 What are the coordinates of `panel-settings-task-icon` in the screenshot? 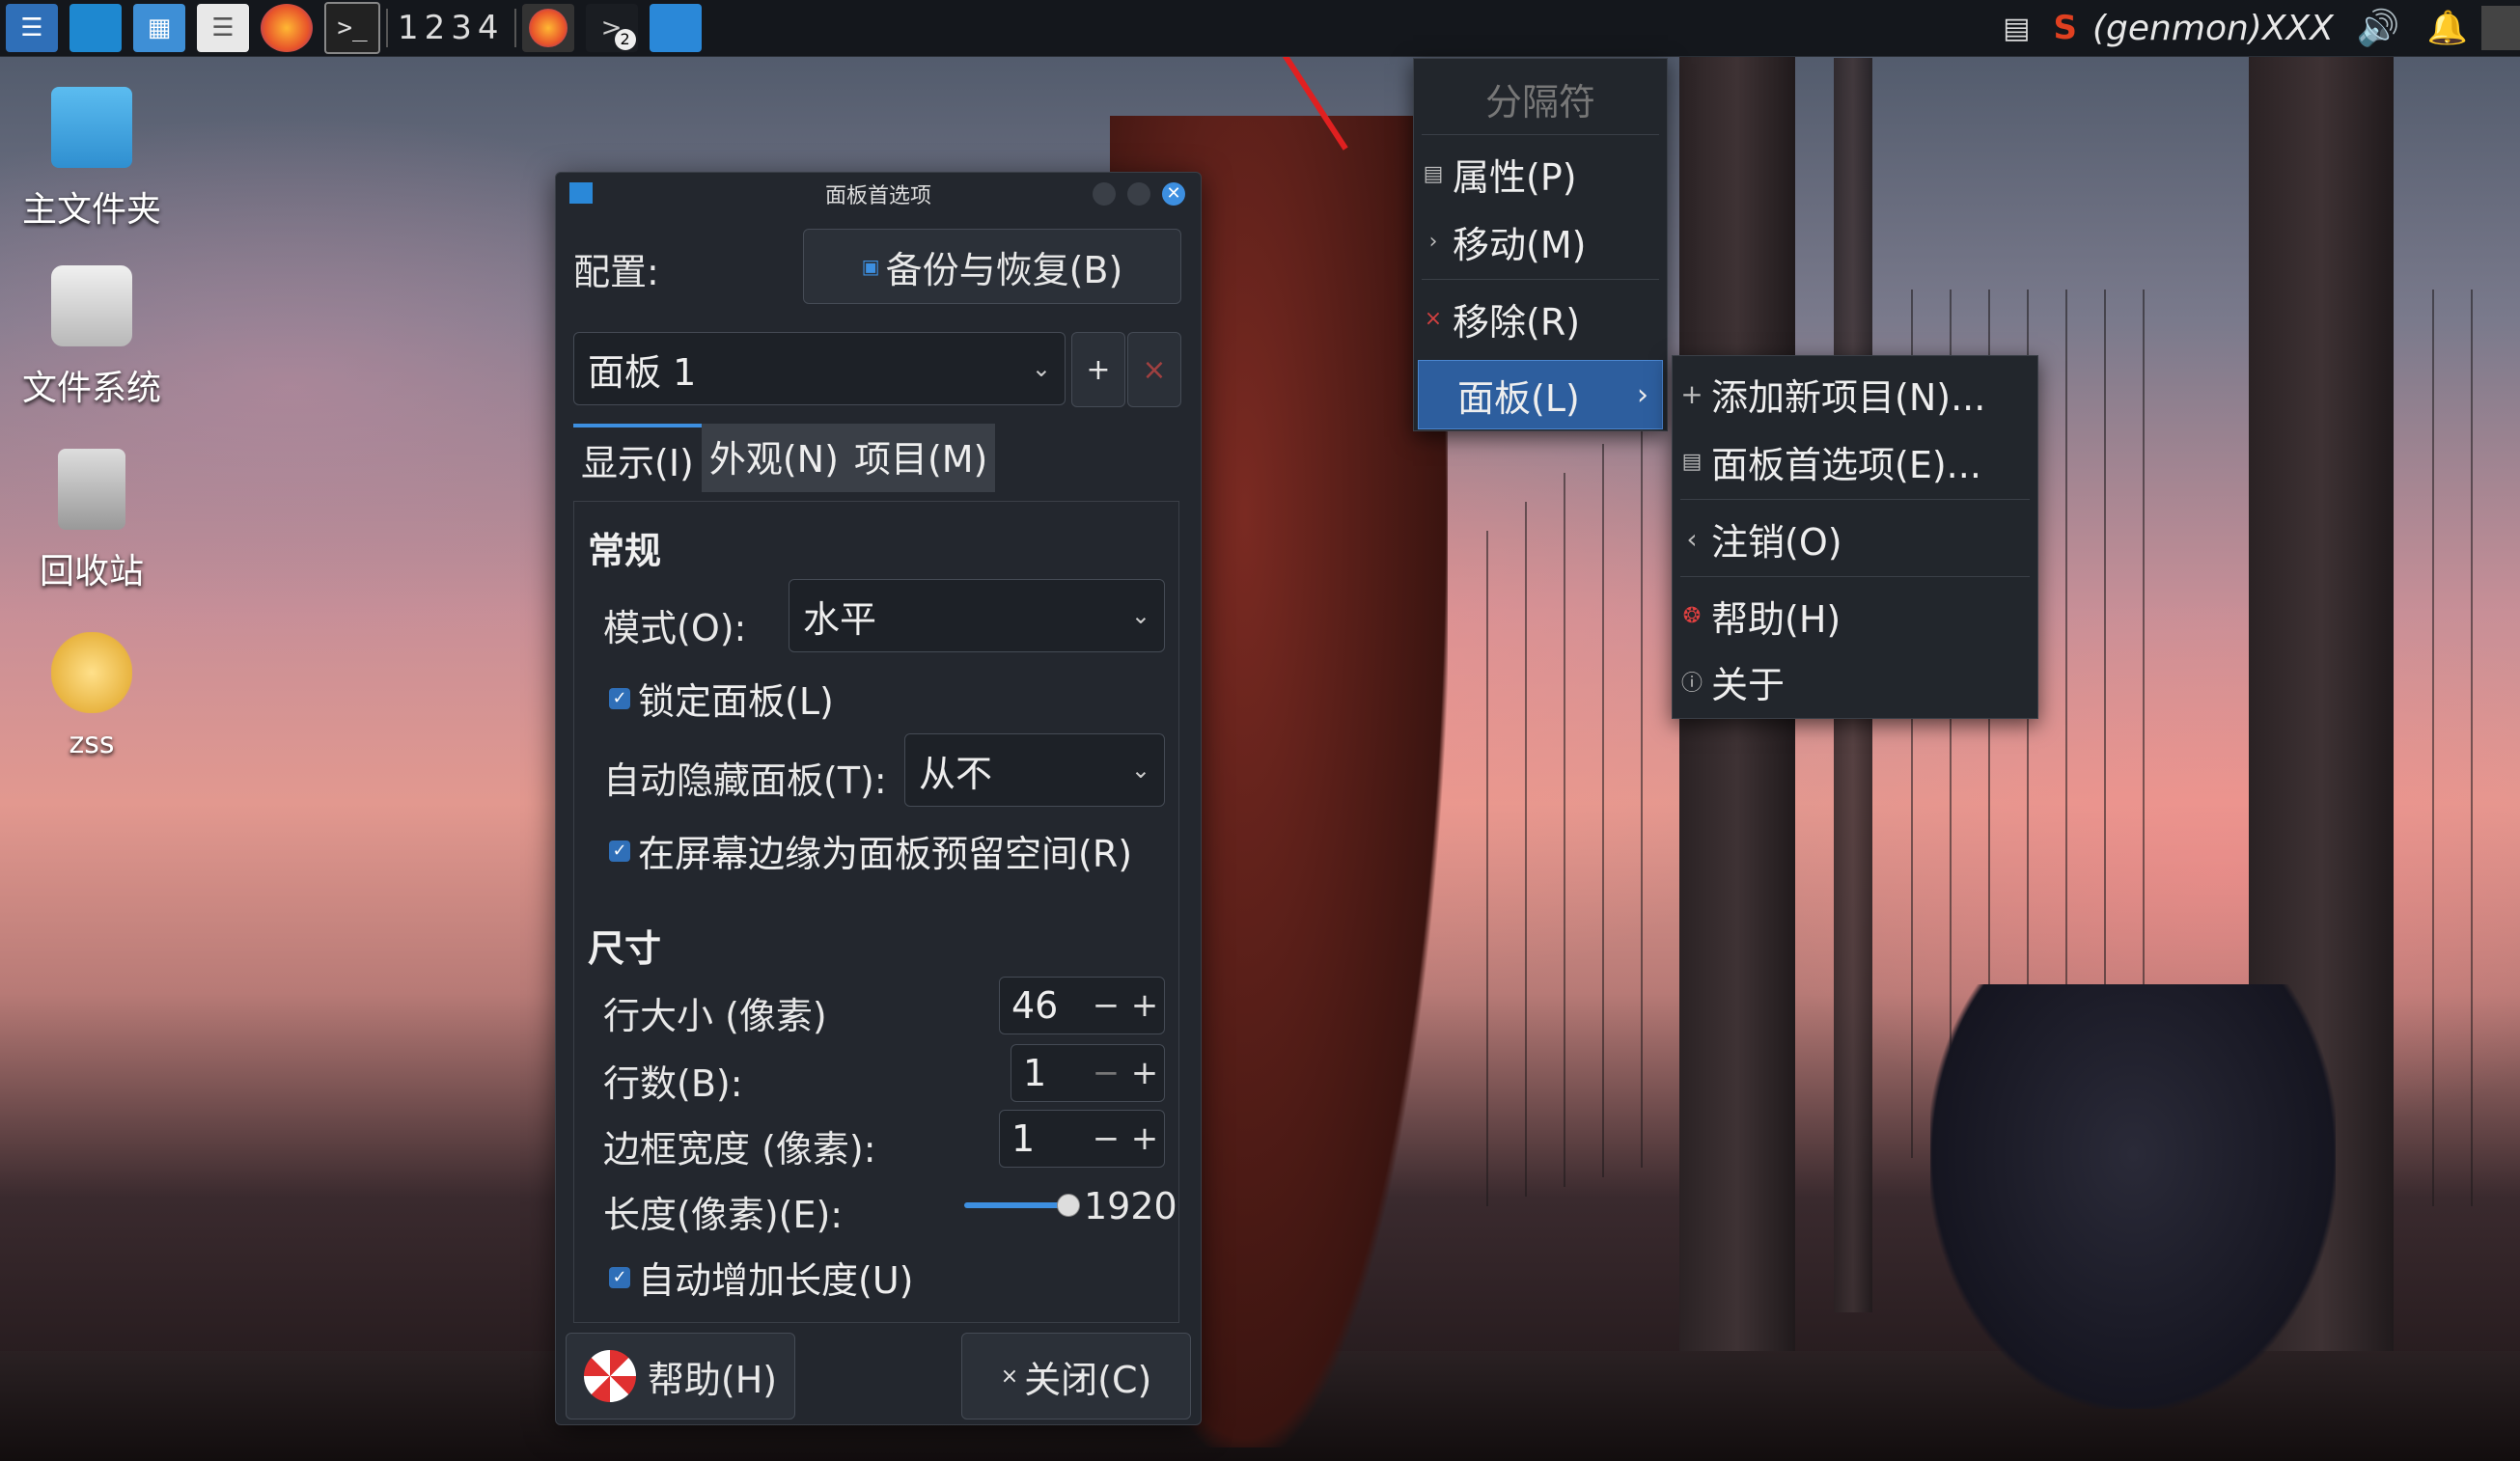 It's located at (676, 28).